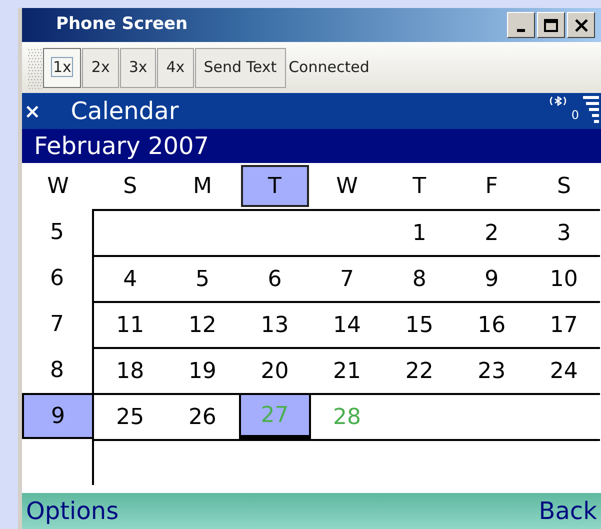 This screenshot has width=601, height=529. I want to click on day-number: 4, so click(130, 279).